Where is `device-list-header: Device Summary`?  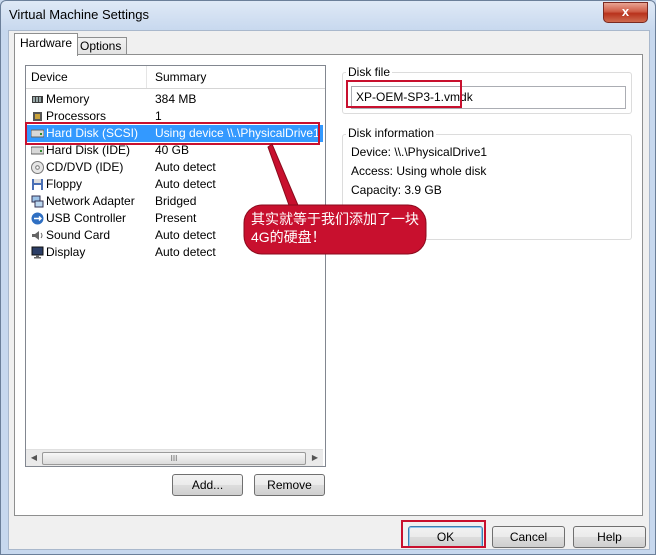 device-list-header: Device Summary is located at coordinates (175, 77).